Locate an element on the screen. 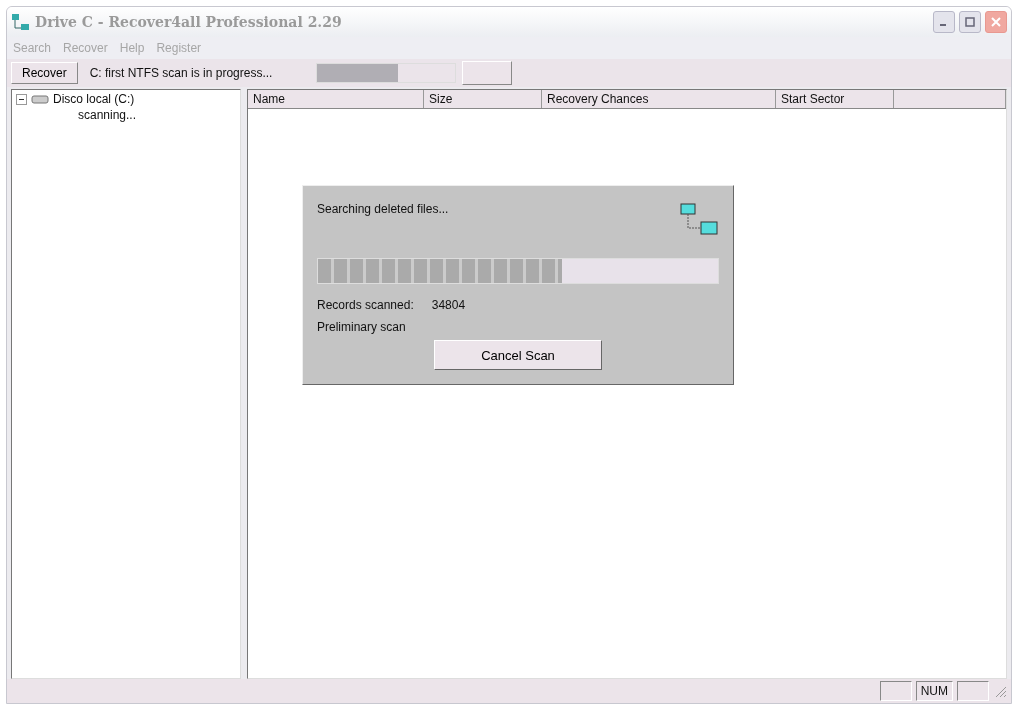  resize-grip-icon is located at coordinates (1000, 691).